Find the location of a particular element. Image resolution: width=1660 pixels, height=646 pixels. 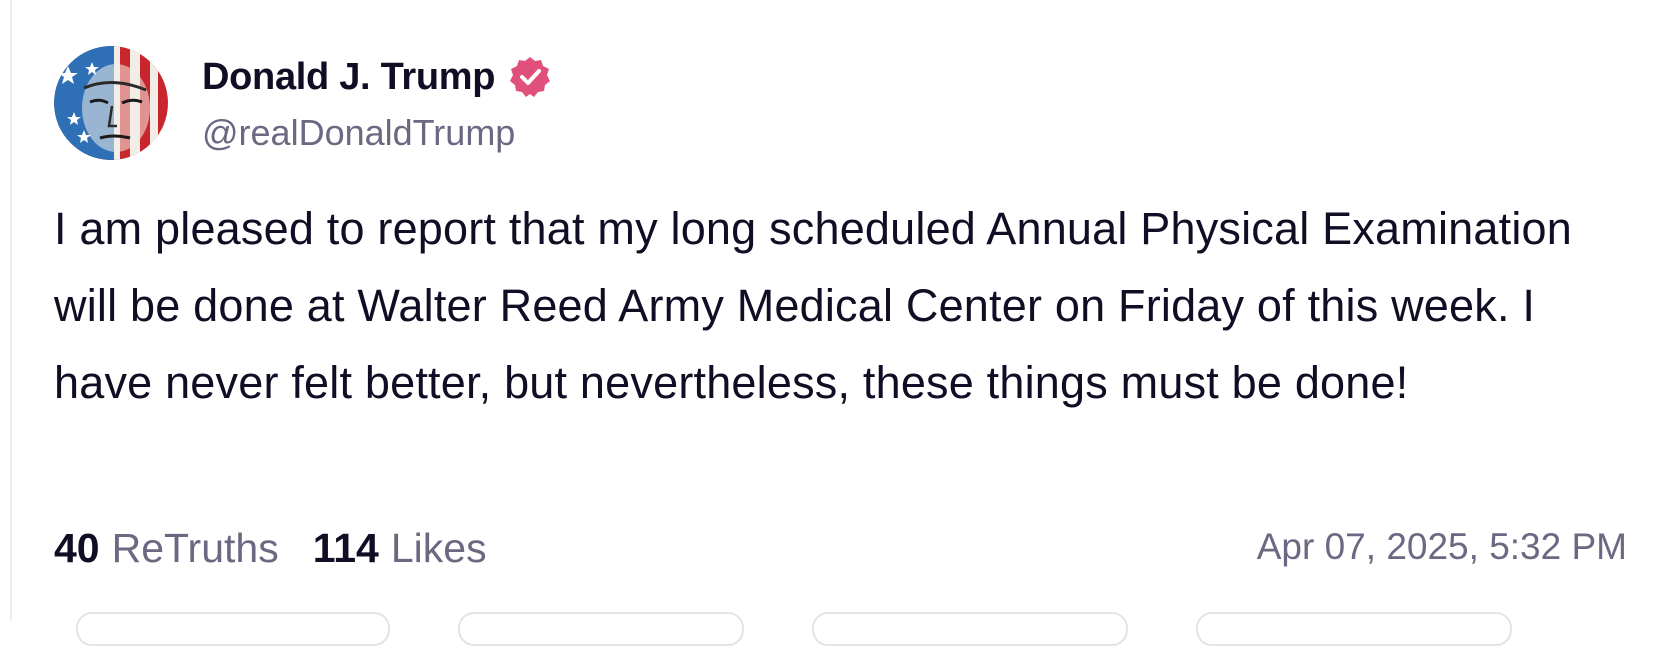

author-name-row: Donald J. Trump is located at coordinates (376, 77).